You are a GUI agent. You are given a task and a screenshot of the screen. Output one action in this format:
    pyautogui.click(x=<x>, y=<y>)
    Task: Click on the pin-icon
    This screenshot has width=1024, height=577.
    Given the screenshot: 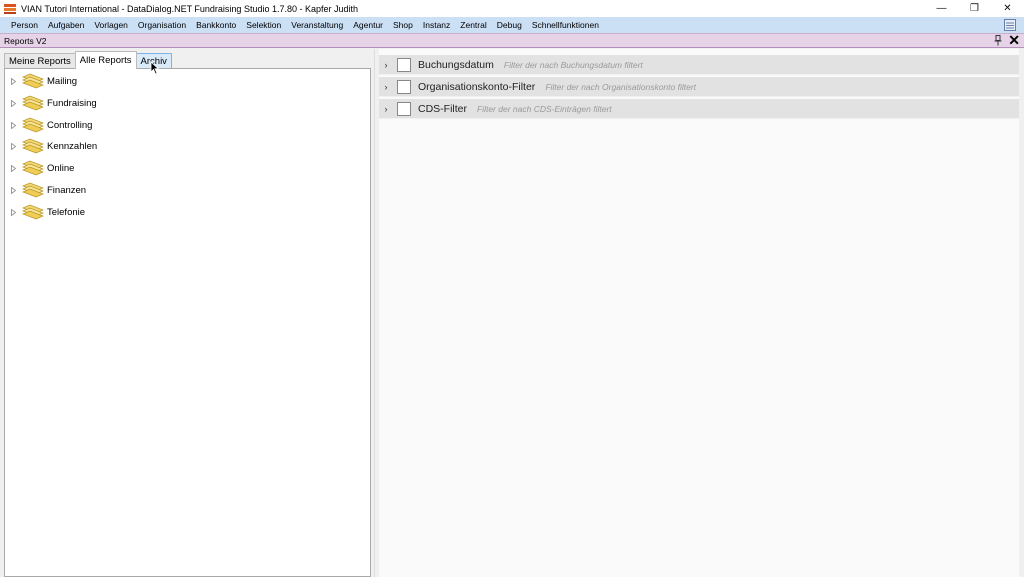 What is the action you would take?
    pyautogui.click(x=998, y=41)
    